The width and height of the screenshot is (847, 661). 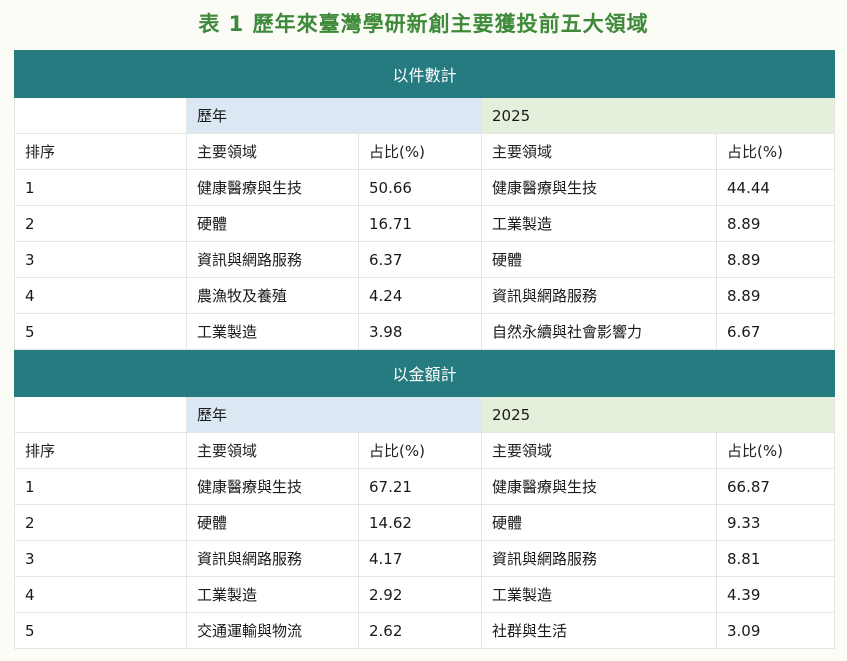 I want to click on table-row: 5 交通運輸與物流 2.62 社群與生活 3.09, so click(x=425, y=630).